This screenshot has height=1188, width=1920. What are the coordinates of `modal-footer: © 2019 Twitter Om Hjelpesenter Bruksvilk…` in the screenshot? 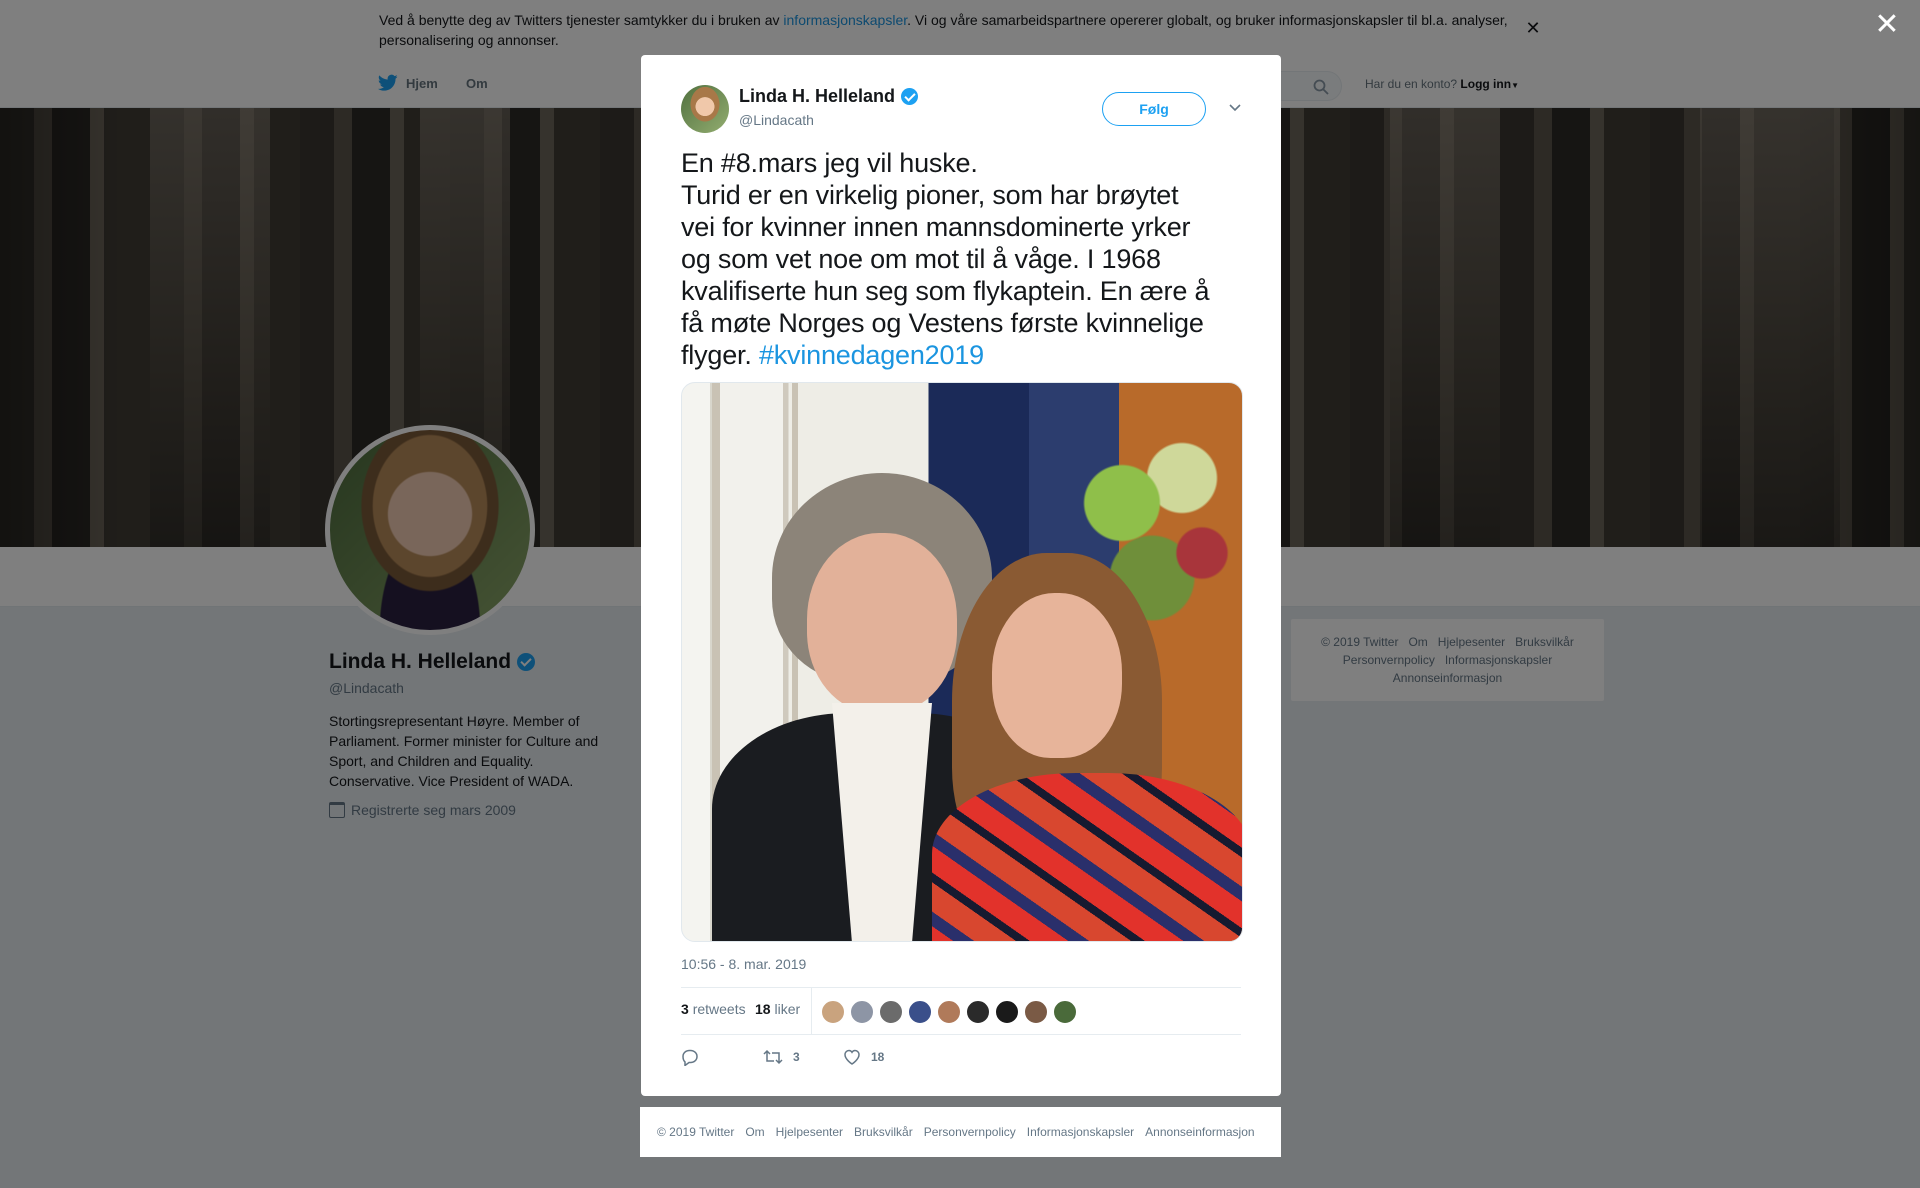 It's located at (960, 1132).